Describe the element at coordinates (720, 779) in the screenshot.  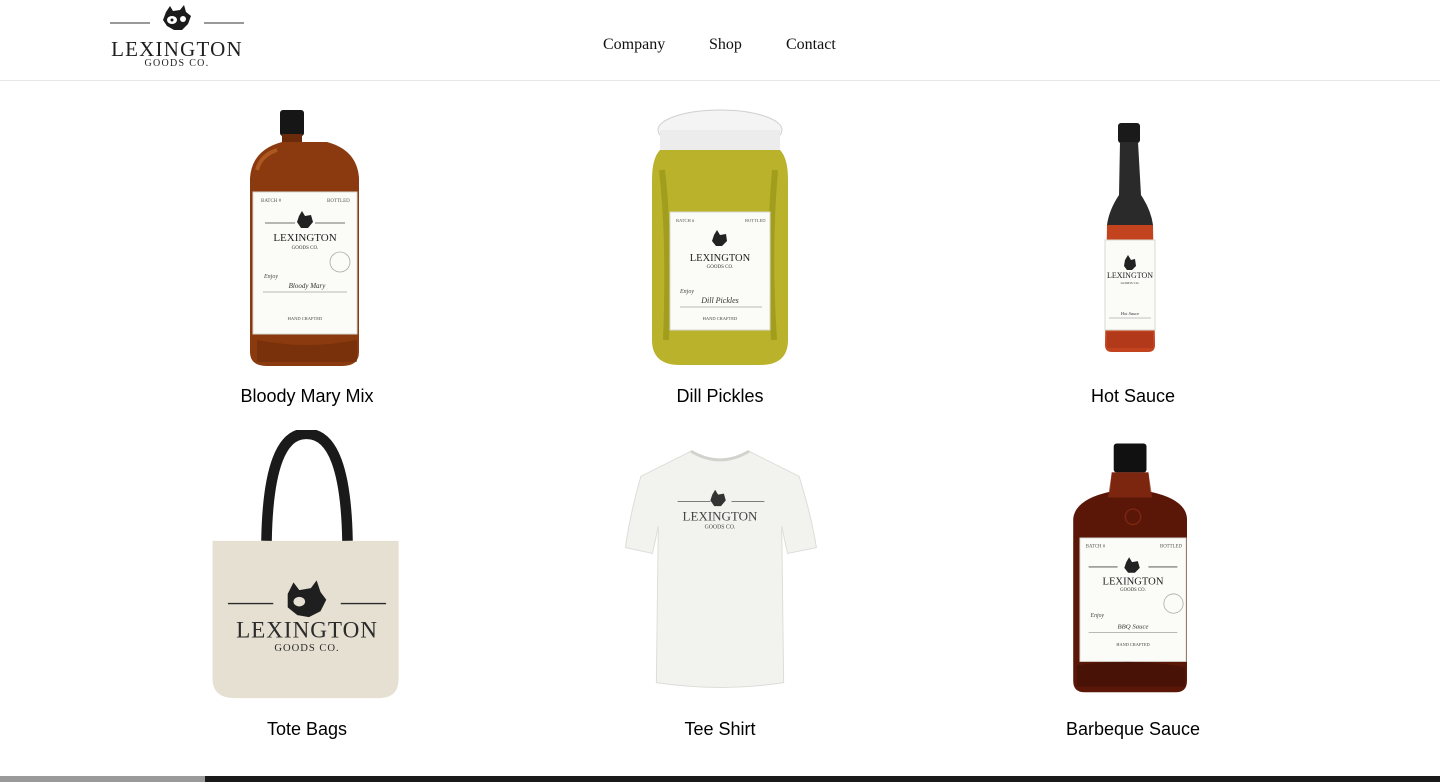
I see `bottom-window-edge` at that location.